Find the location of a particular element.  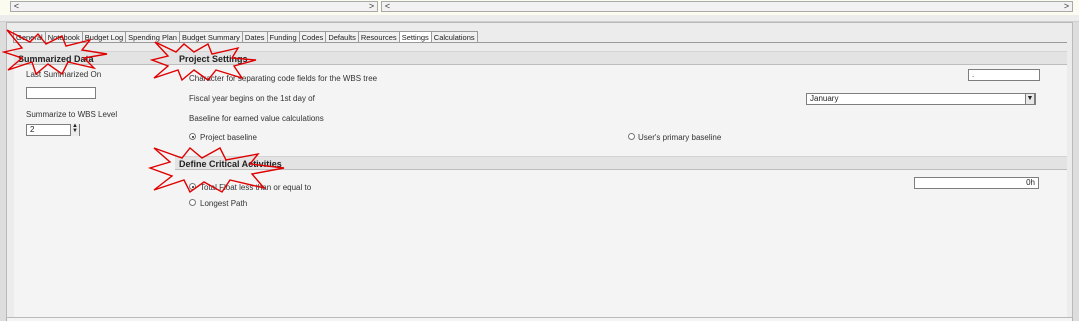

chevron-down-icon: ▼ is located at coordinates (1030, 99).